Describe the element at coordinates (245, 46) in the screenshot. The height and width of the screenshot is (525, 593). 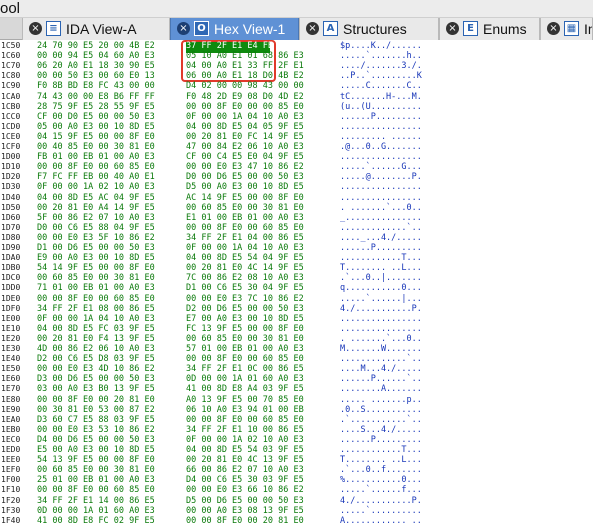
I see `hex-bytes-right: 37 FF 2F E1 E4 FE FF EB` at that location.